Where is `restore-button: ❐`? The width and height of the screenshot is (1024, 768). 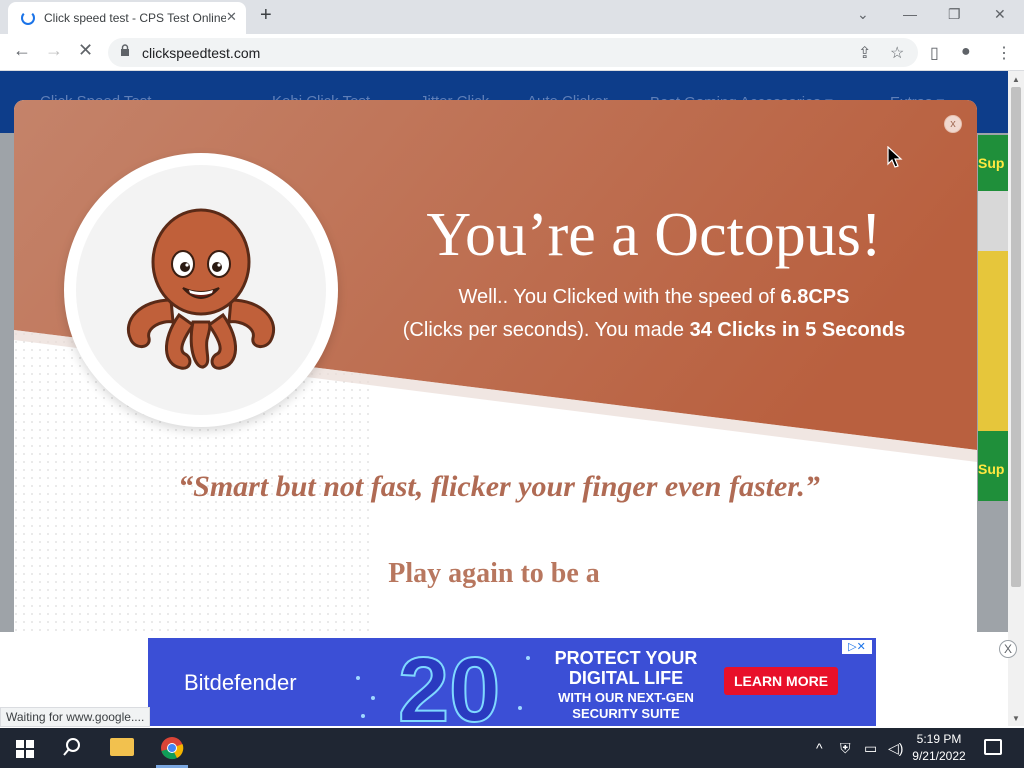 restore-button: ❐ is located at coordinates (954, 14).